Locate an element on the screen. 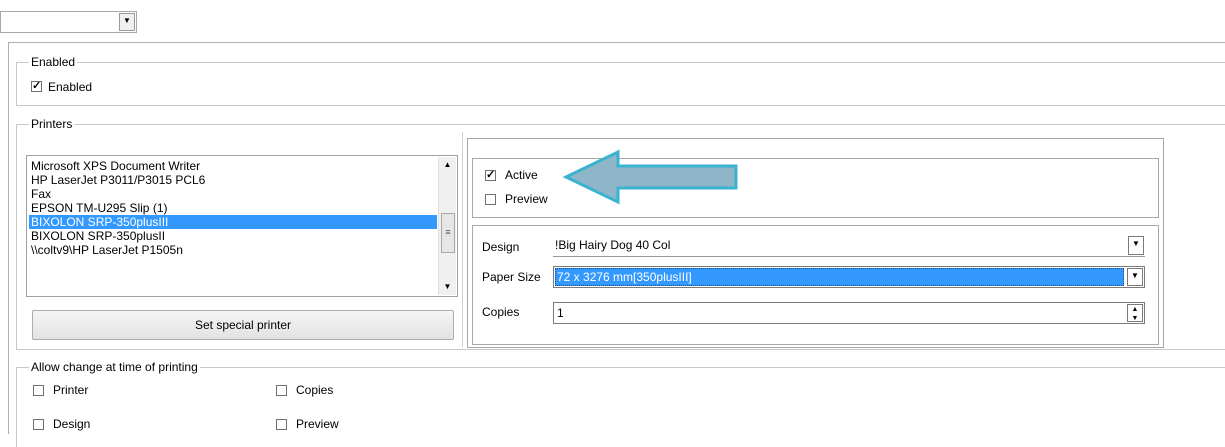 This screenshot has height=447, width=1225. set-special-printer-button: Set special printer is located at coordinates (243, 325).